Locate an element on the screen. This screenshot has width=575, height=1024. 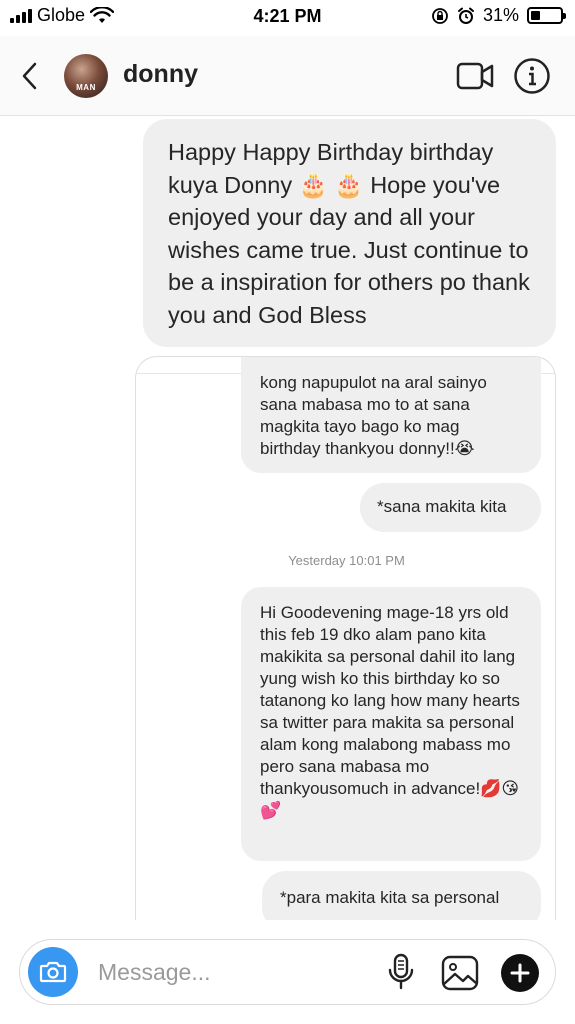
screenshot-bubble: *sana makita kita is located at coordinates (450, 507).